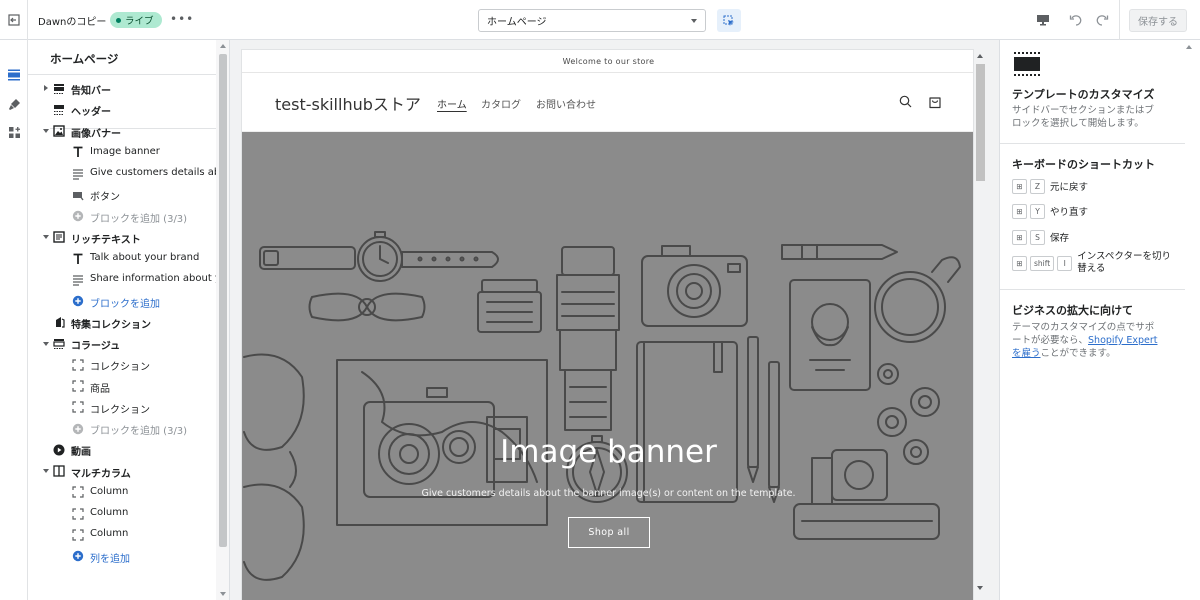  What do you see at coordinates (122, 322) in the screenshot?
I see `section-row: 特集コレクション` at bounding box center [122, 322].